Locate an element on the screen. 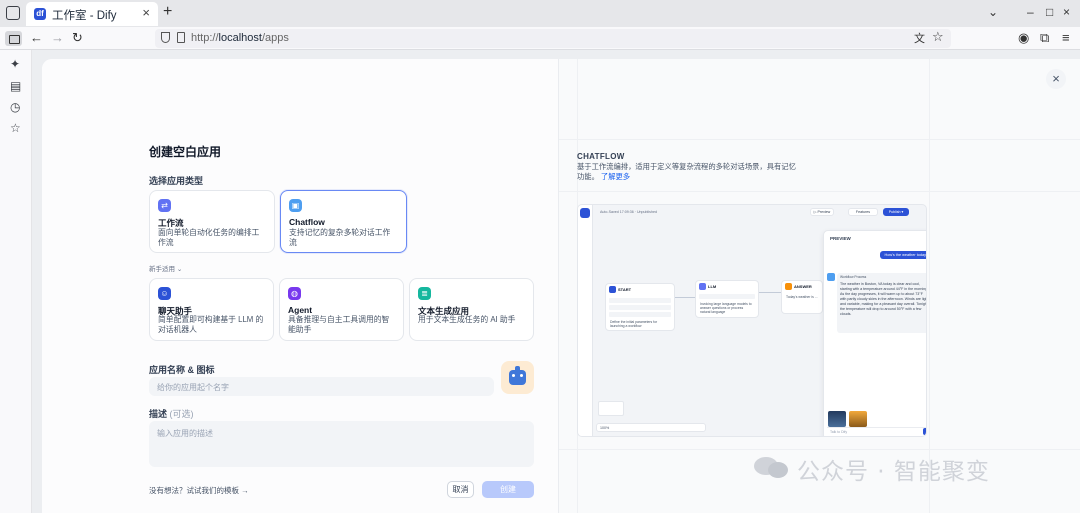  description-label-text: 描述 is located at coordinates (158, 414).